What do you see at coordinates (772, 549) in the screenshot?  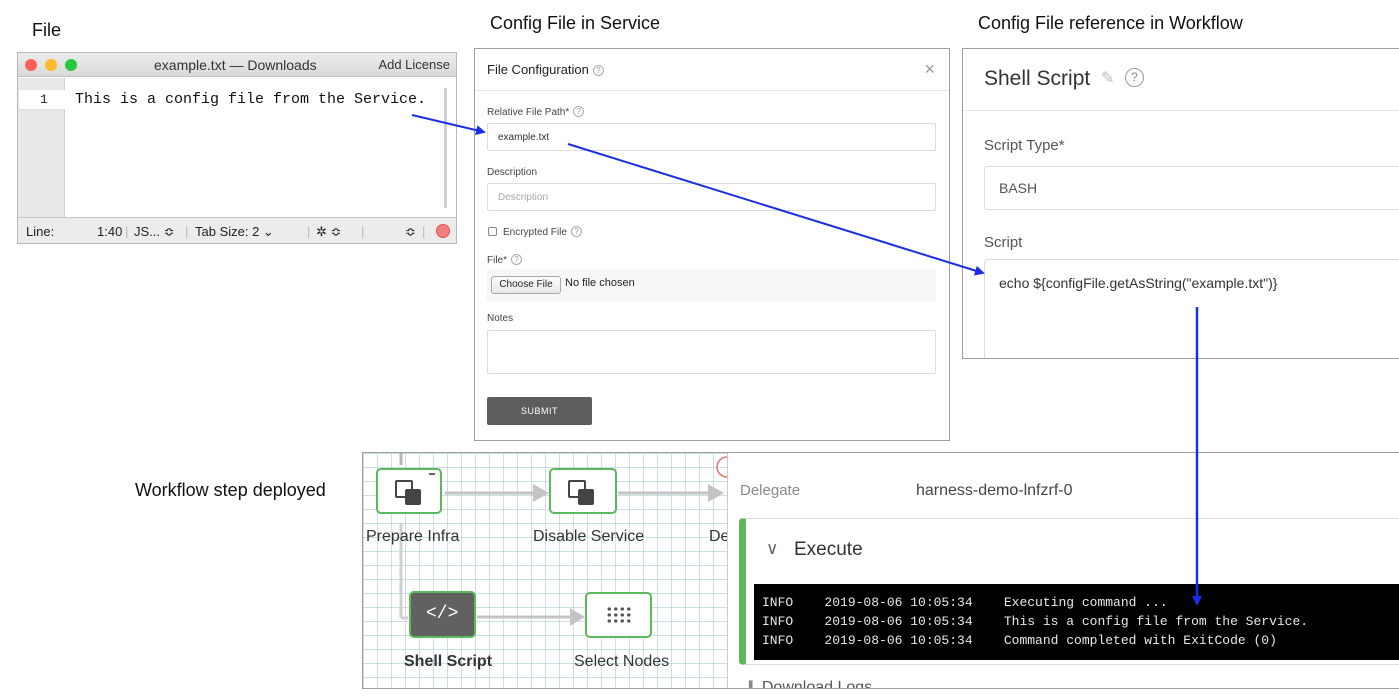 I see `chevron-down-icon: ∨` at bounding box center [772, 549].